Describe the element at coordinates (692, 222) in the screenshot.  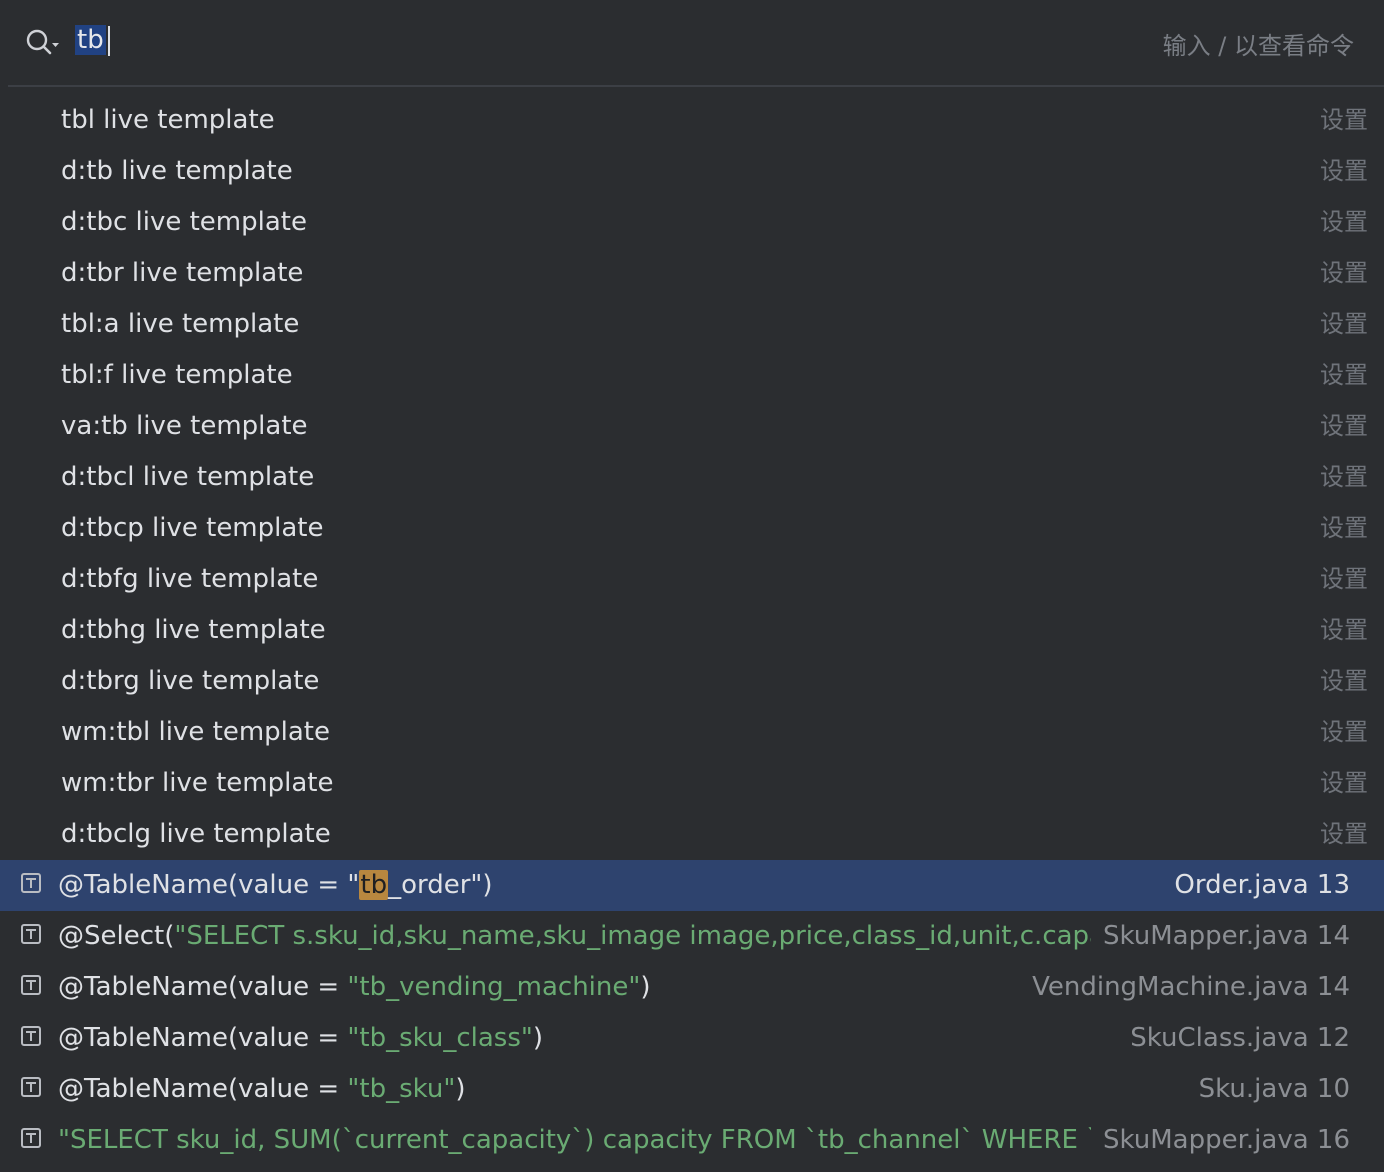
I see `list-item: d:tbc live template 设置` at that location.